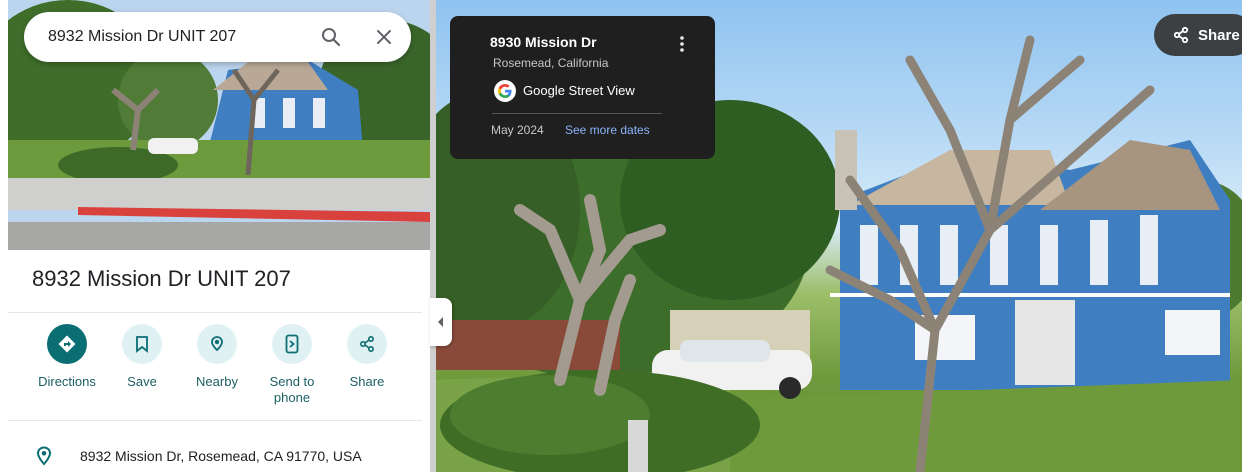  What do you see at coordinates (551, 63) in the screenshot?
I see `street-view-subtitle: Rosemead, California` at bounding box center [551, 63].